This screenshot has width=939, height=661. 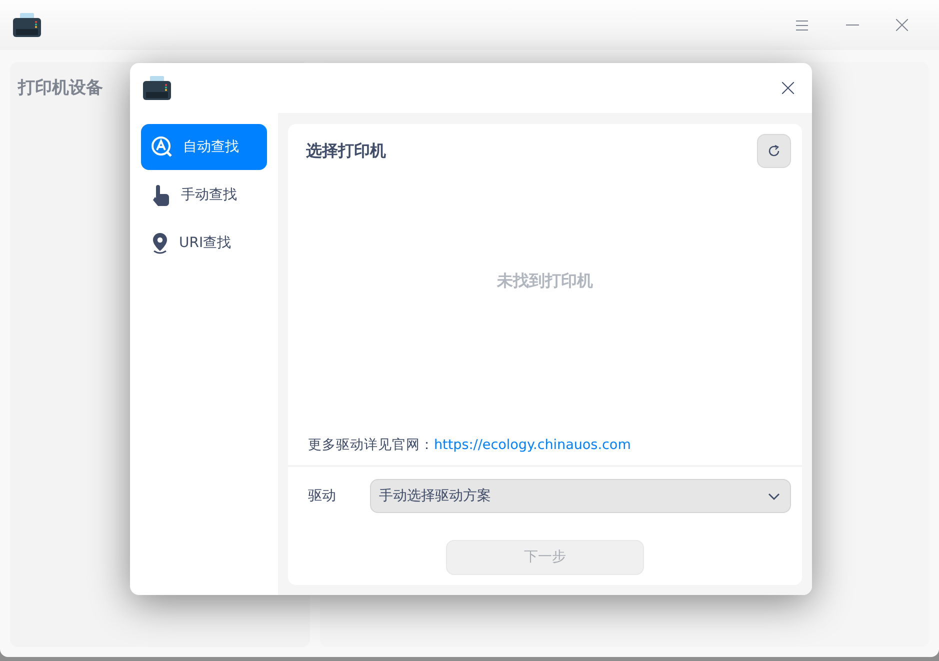 What do you see at coordinates (204, 147) in the screenshot?
I see `nav-item: 自动查找` at bounding box center [204, 147].